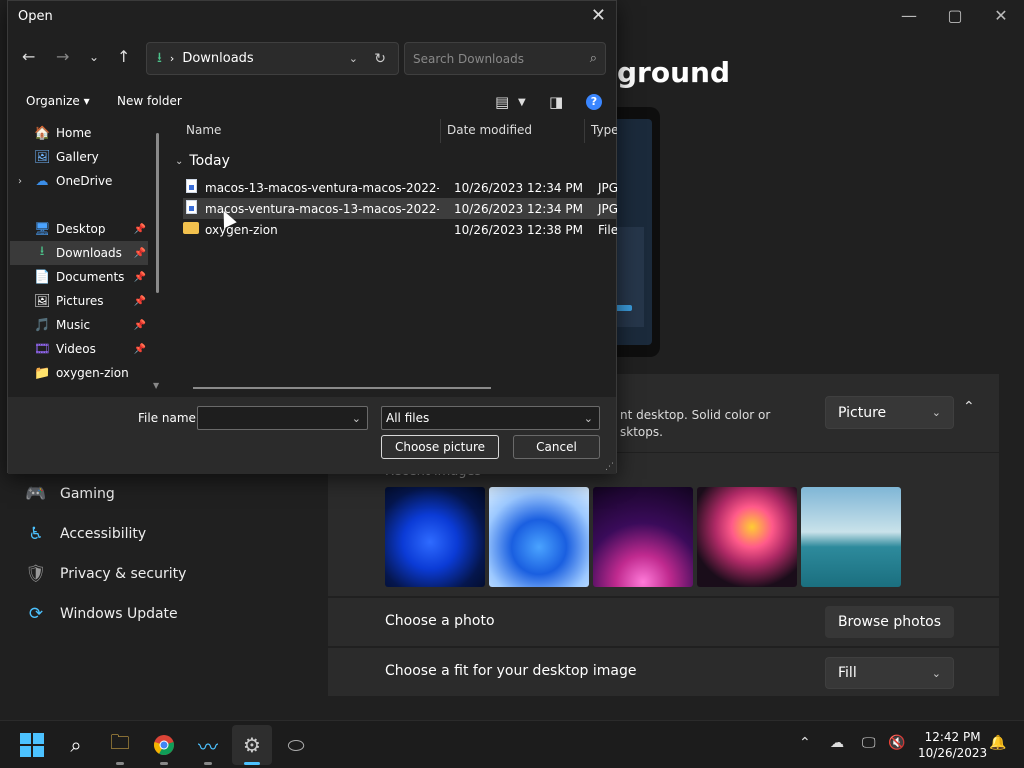 This screenshot has height=768, width=1024. Describe the element at coordinates (79, 229) in the screenshot. I see `tree-item-desktop: 🖥 Desktop 📌` at that location.